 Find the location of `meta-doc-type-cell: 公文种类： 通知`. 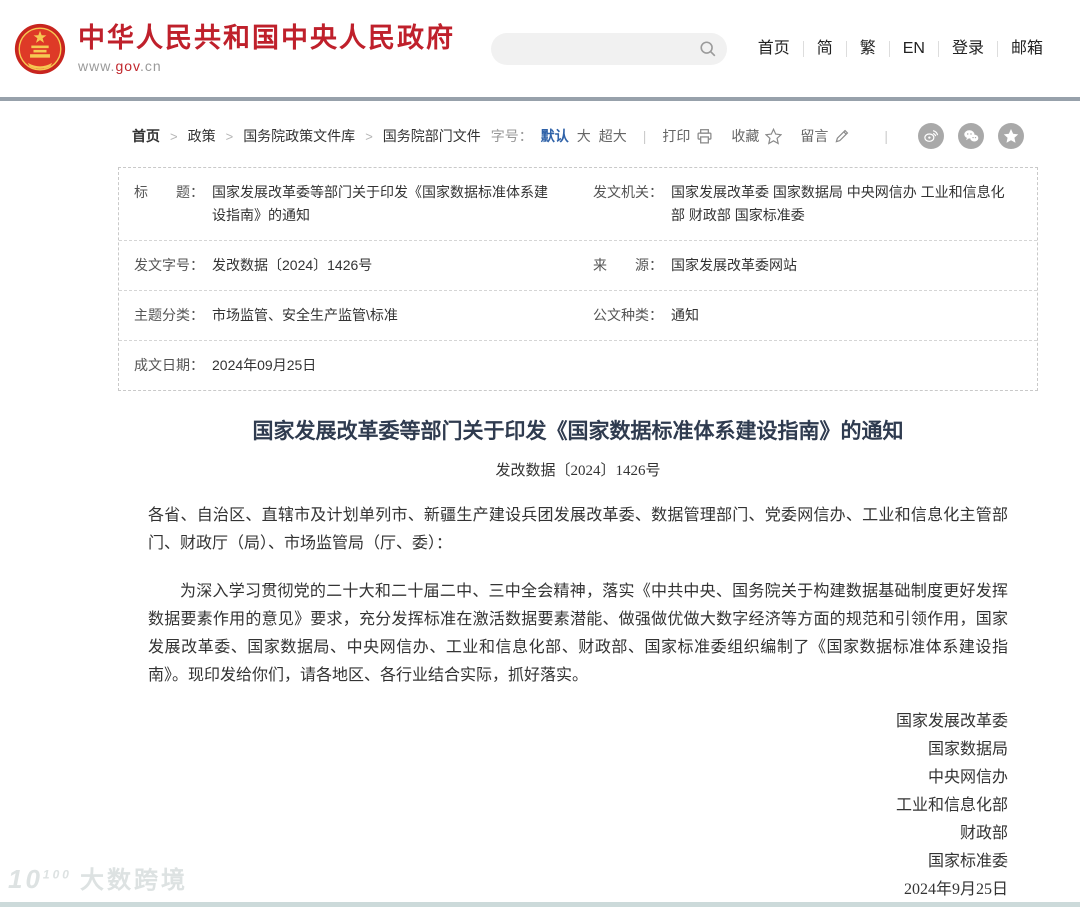

meta-doc-type-cell: 公文种类： 通知 is located at coordinates (807, 315).